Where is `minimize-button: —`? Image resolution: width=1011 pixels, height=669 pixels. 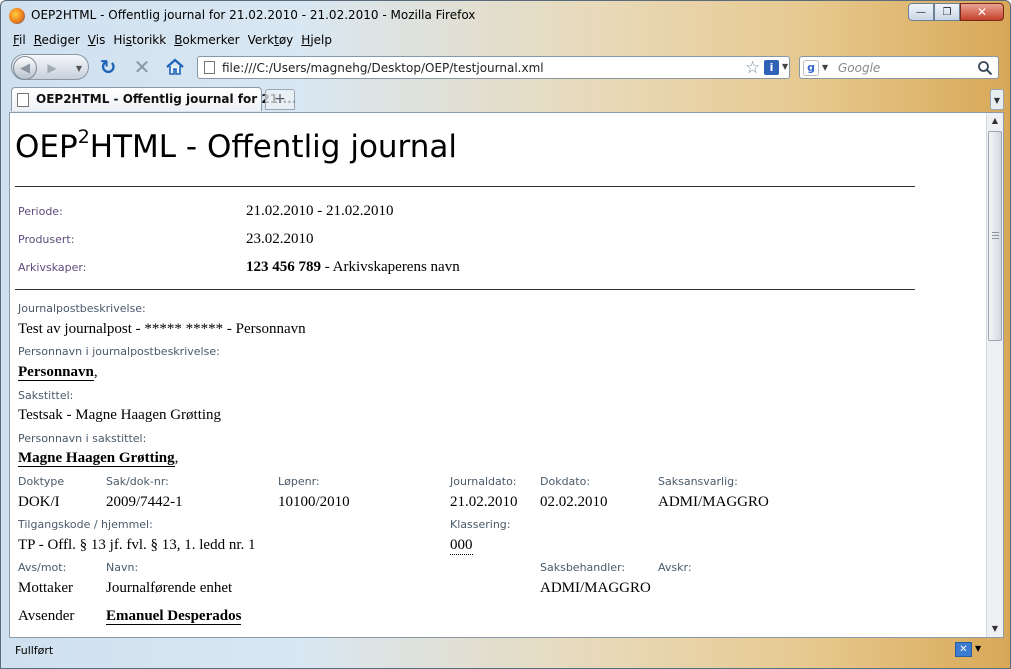 minimize-button: — is located at coordinates (921, 12).